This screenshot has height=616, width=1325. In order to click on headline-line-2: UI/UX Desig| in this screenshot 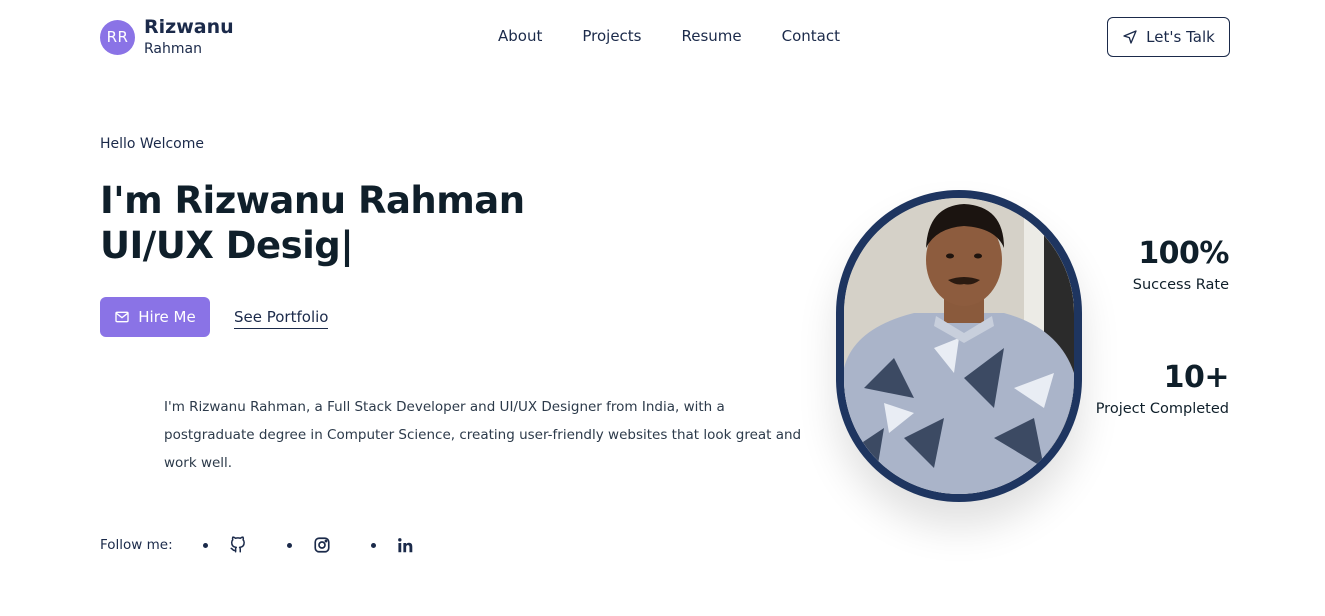, I will do `click(312, 245)`.